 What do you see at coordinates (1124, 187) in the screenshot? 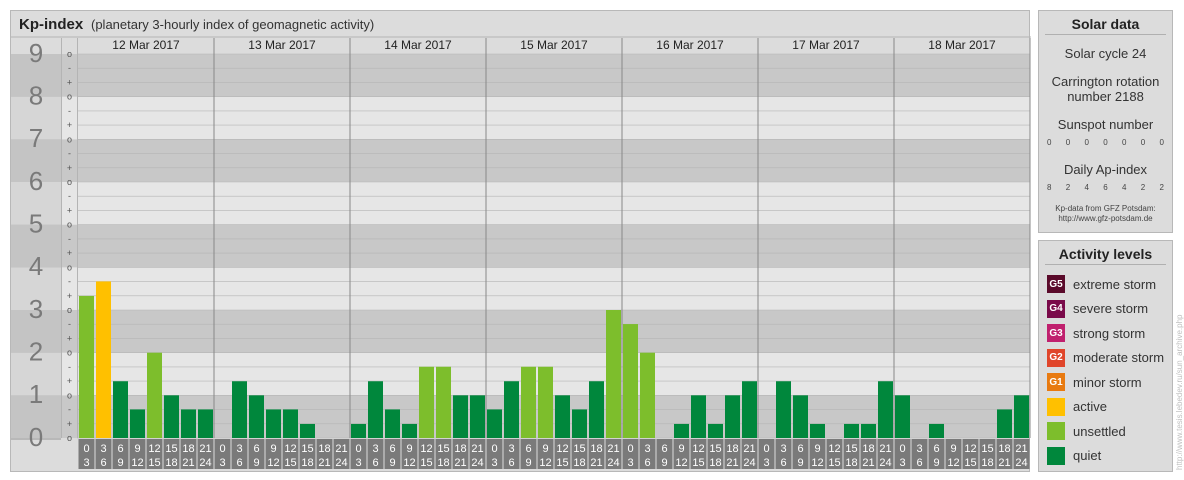
I see `ap-value: 4` at bounding box center [1124, 187].